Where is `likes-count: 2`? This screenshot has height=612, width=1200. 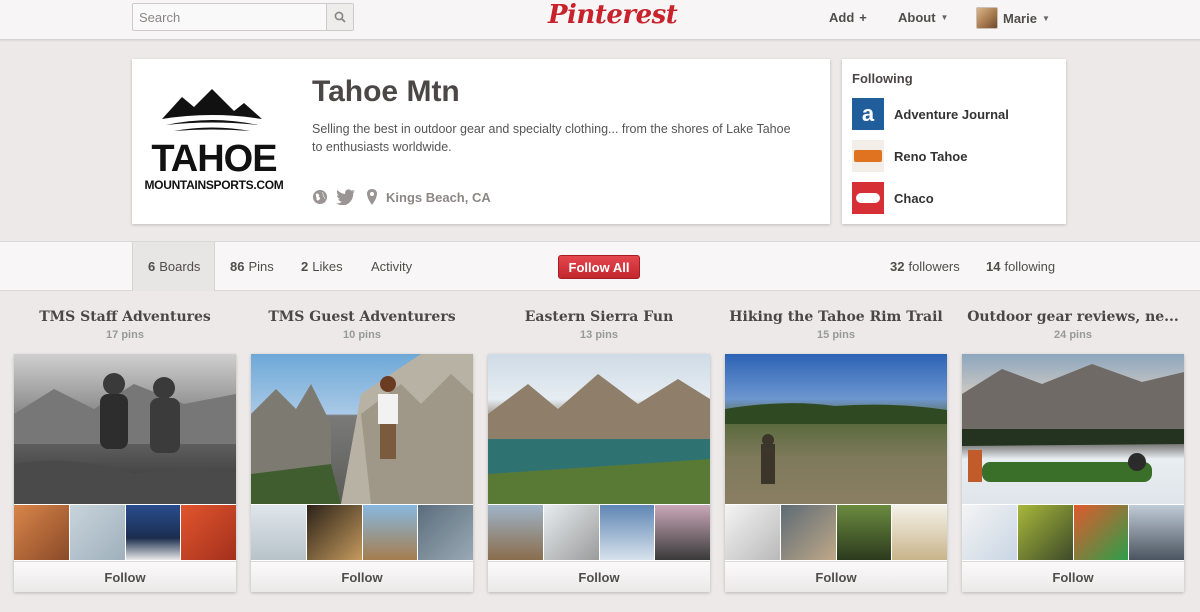
likes-count: 2 is located at coordinates (305, 266).